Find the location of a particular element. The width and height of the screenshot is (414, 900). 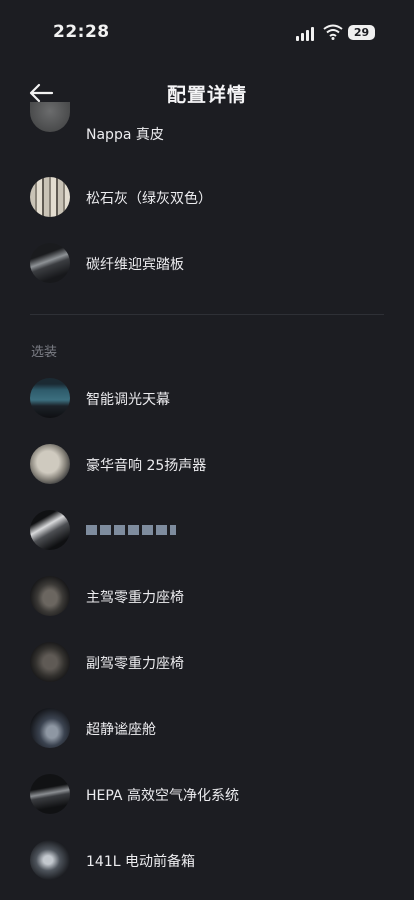

blurred-label-icon is located at coordinates (131, 530).